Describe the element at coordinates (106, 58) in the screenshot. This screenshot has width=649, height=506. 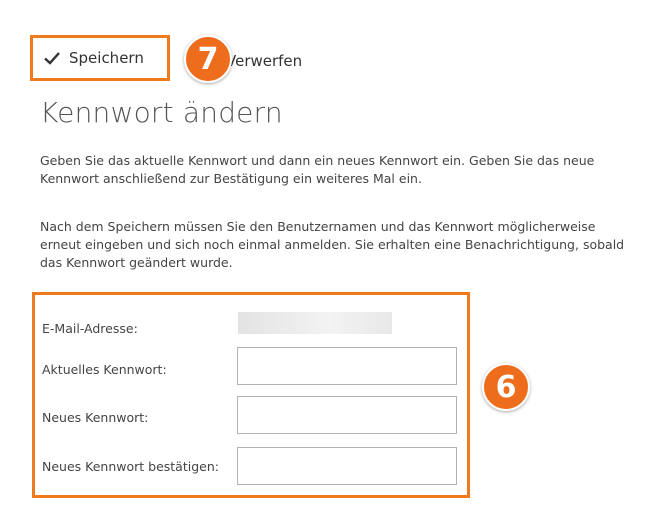
I see `save-button-label: Speichern` at that location.